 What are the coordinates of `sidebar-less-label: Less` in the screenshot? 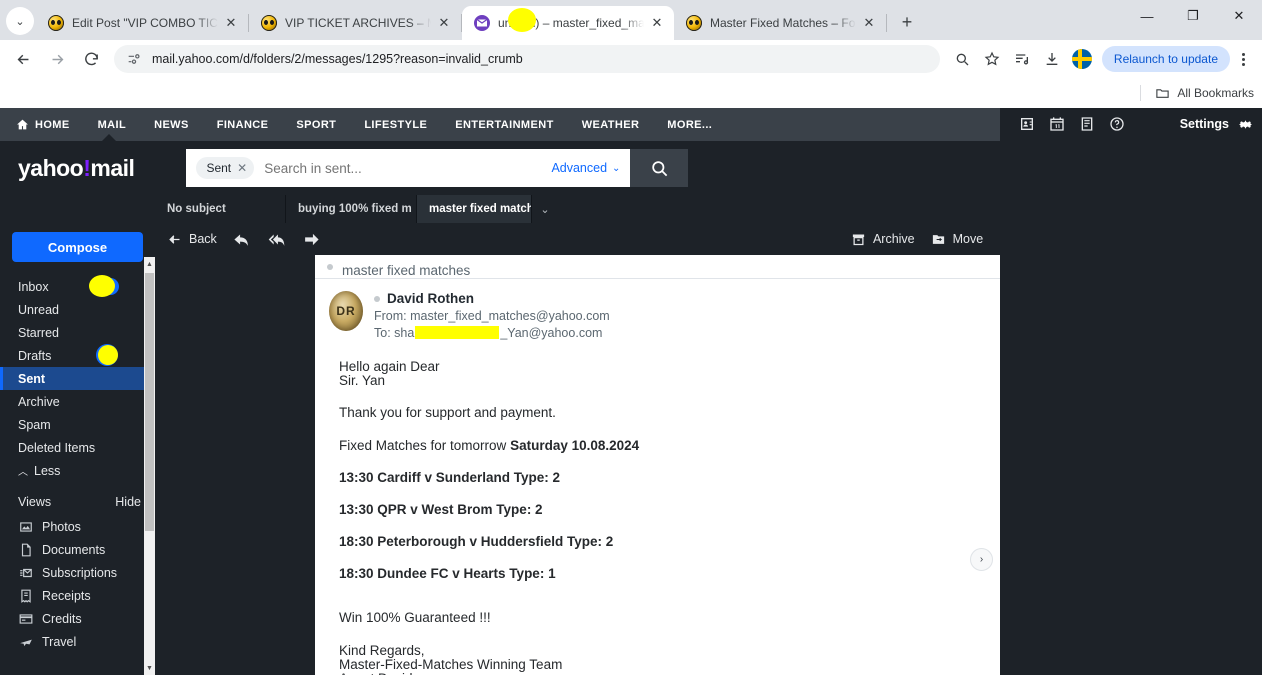 It's located at (47, 470).